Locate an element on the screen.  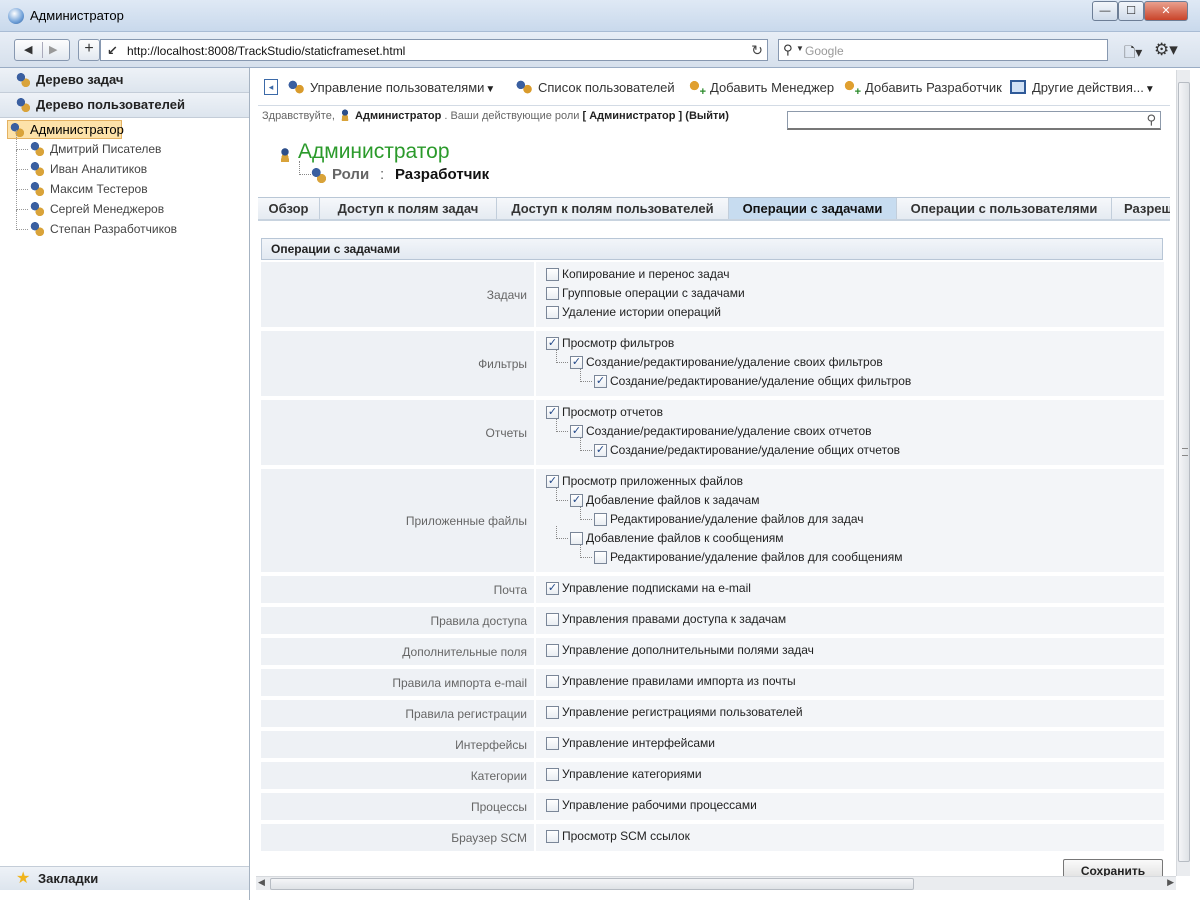
tree-item-user: Иван Аналитиков is located at coordinates (127, 165).